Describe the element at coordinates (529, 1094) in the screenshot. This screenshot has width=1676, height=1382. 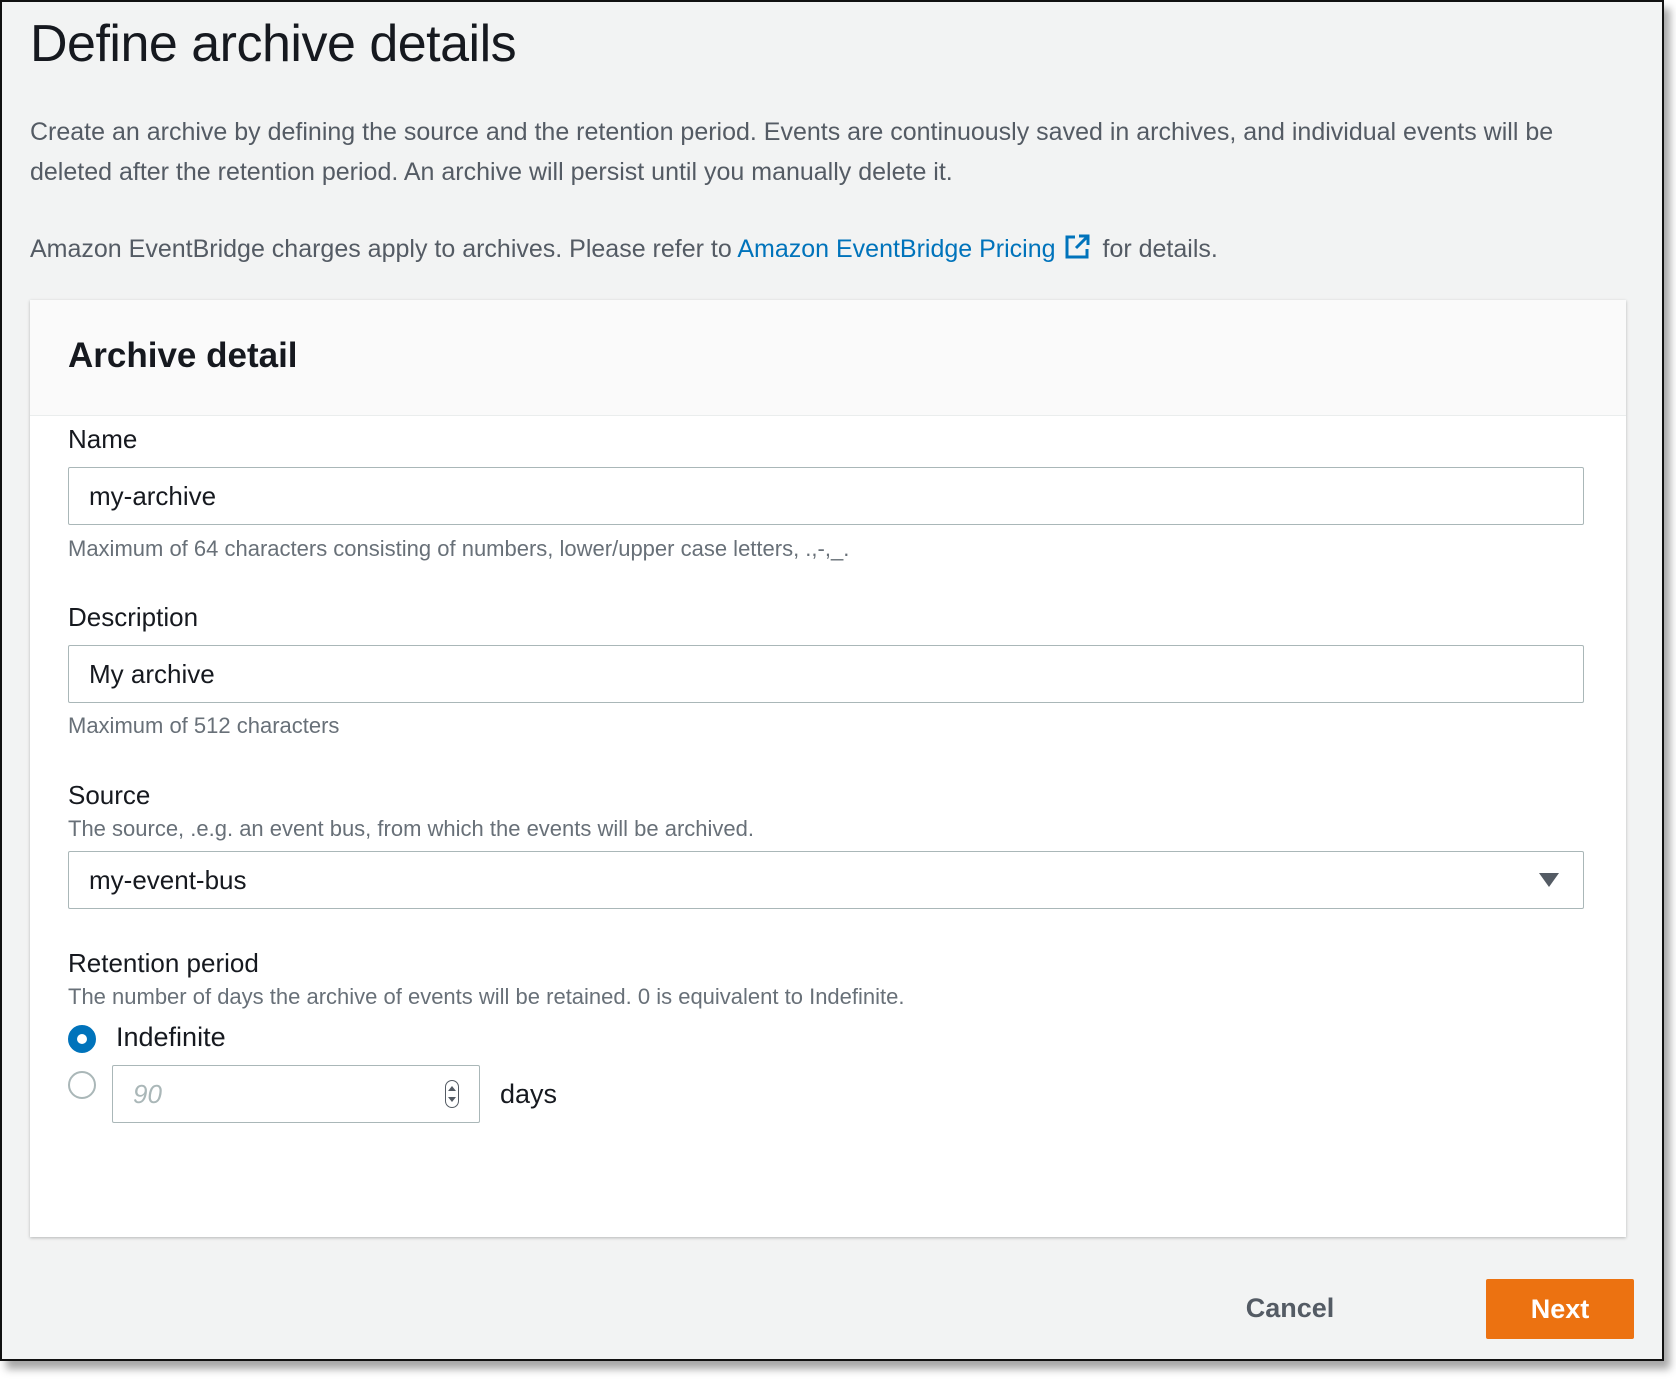
I see `days-label: days` at that location.